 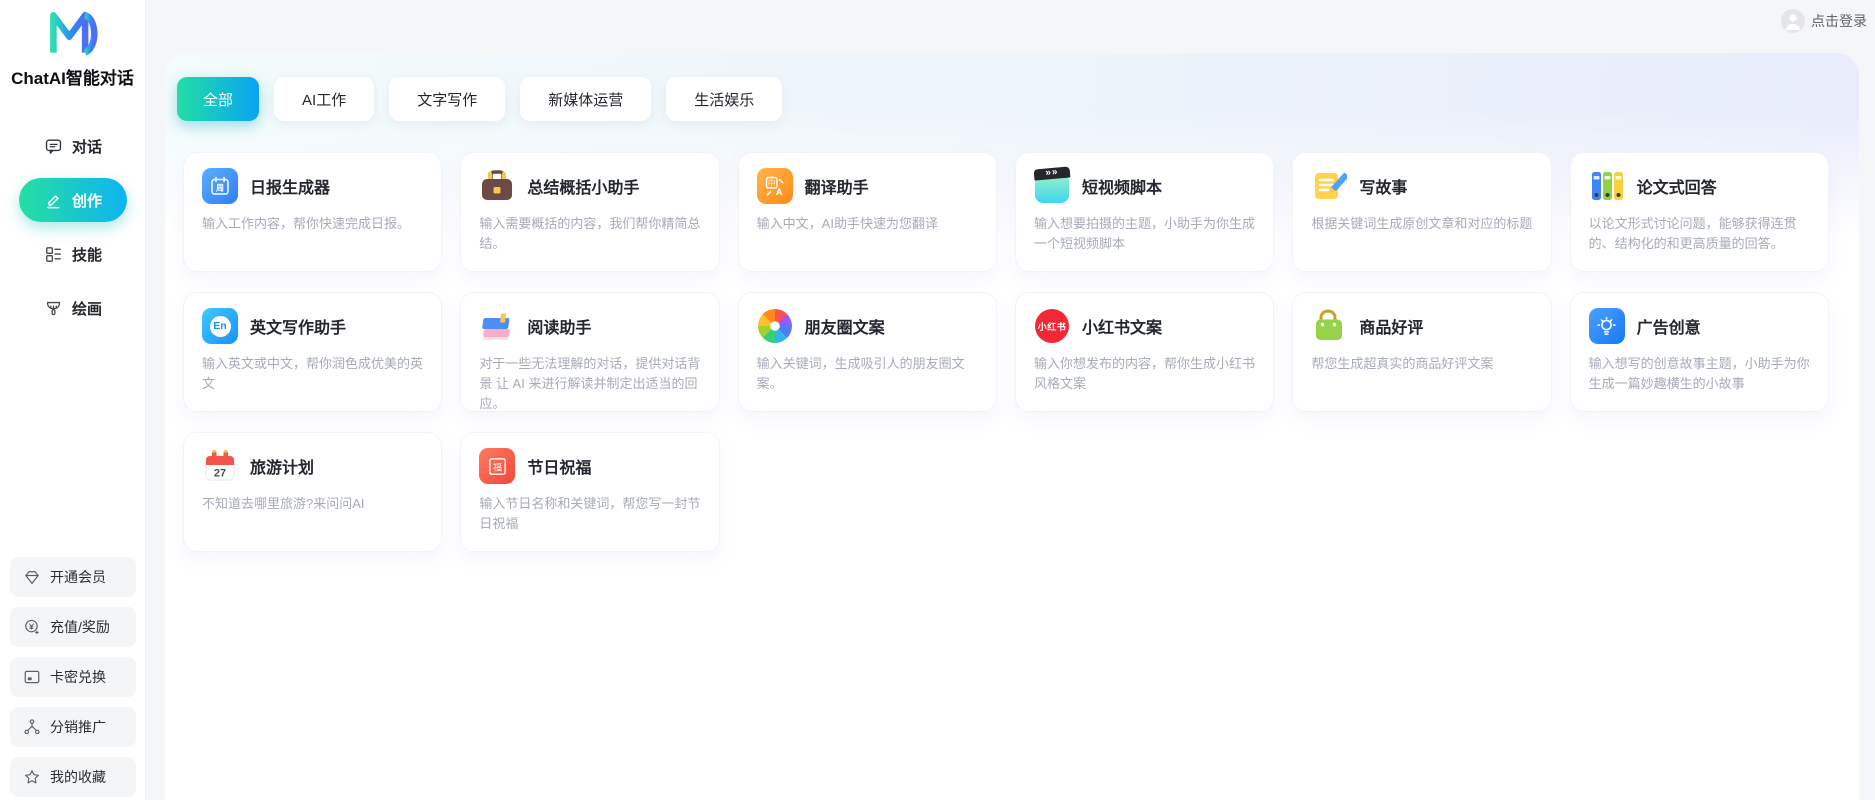 What do you see at coordinates (1607, 186) in the screenshot?
I see `binders-icon` at bounding box center [1607, 186].